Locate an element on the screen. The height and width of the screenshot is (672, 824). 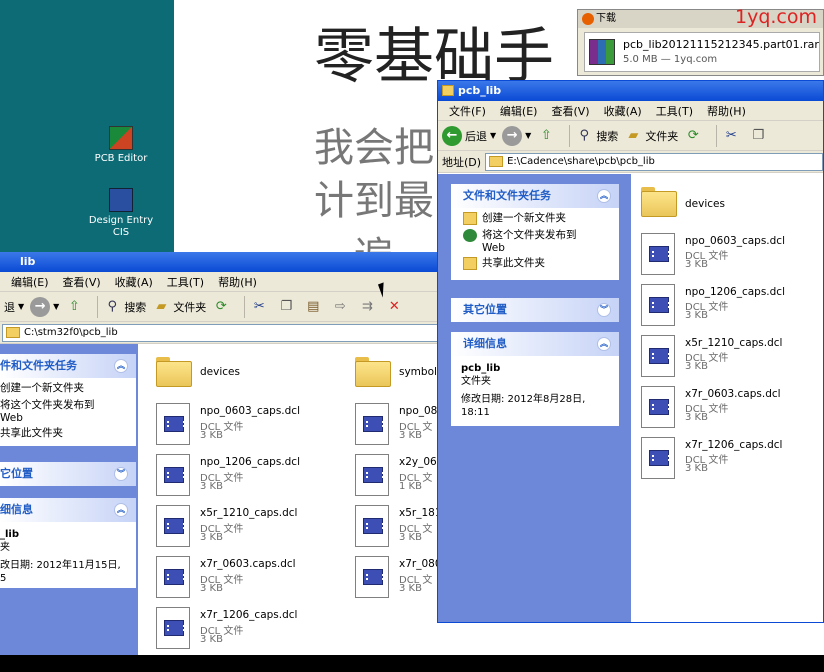
file-name: x5r_181 is located at coordinates (419, 513).